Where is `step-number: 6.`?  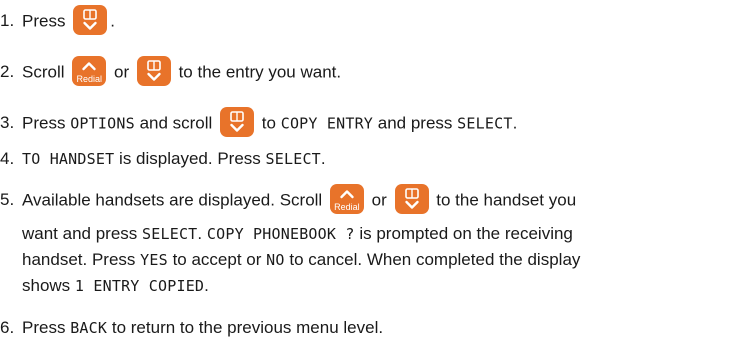
step-number: 6. is located at coordinates (7, 327).